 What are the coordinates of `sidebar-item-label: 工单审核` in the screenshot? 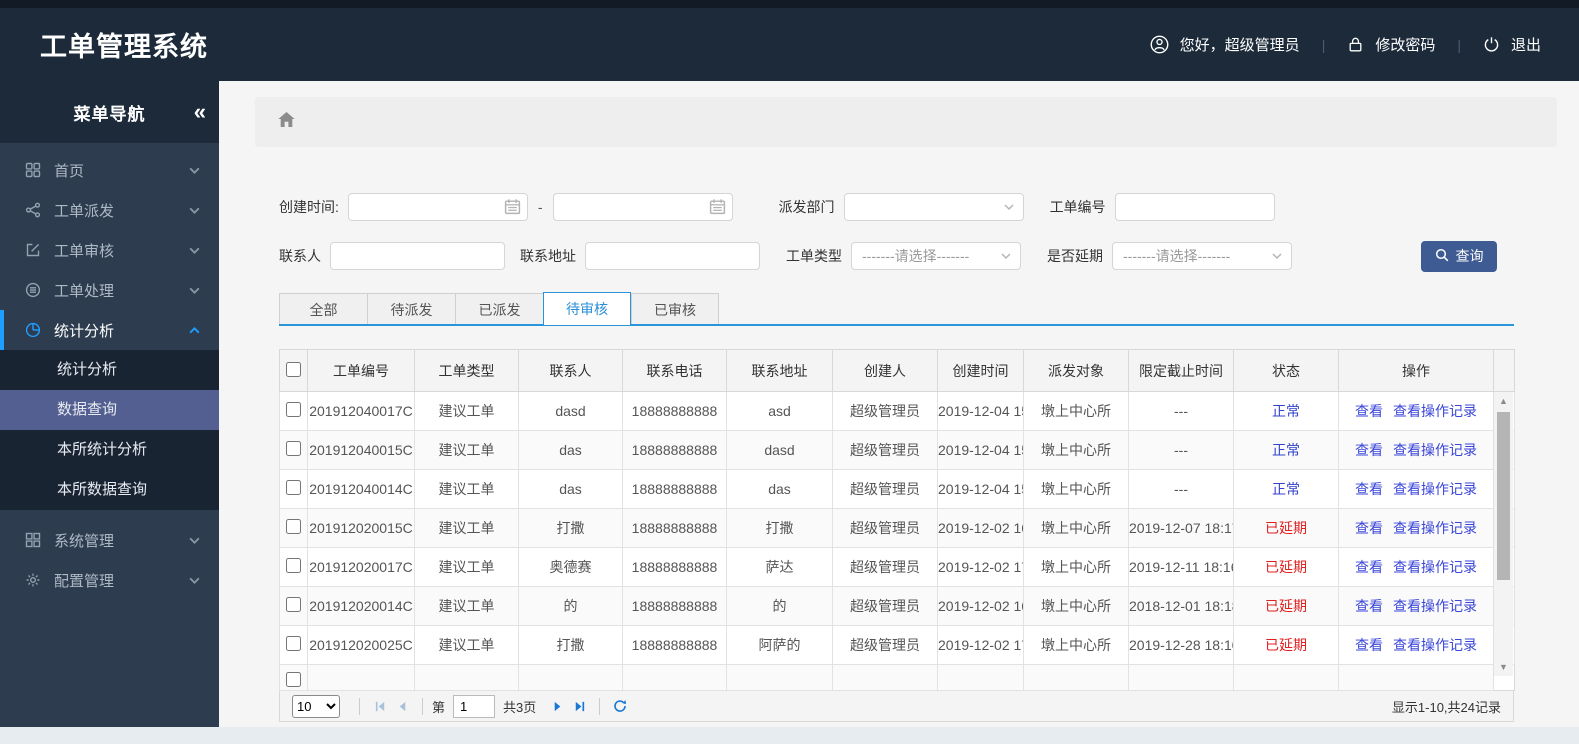 It's located at (84, 251).